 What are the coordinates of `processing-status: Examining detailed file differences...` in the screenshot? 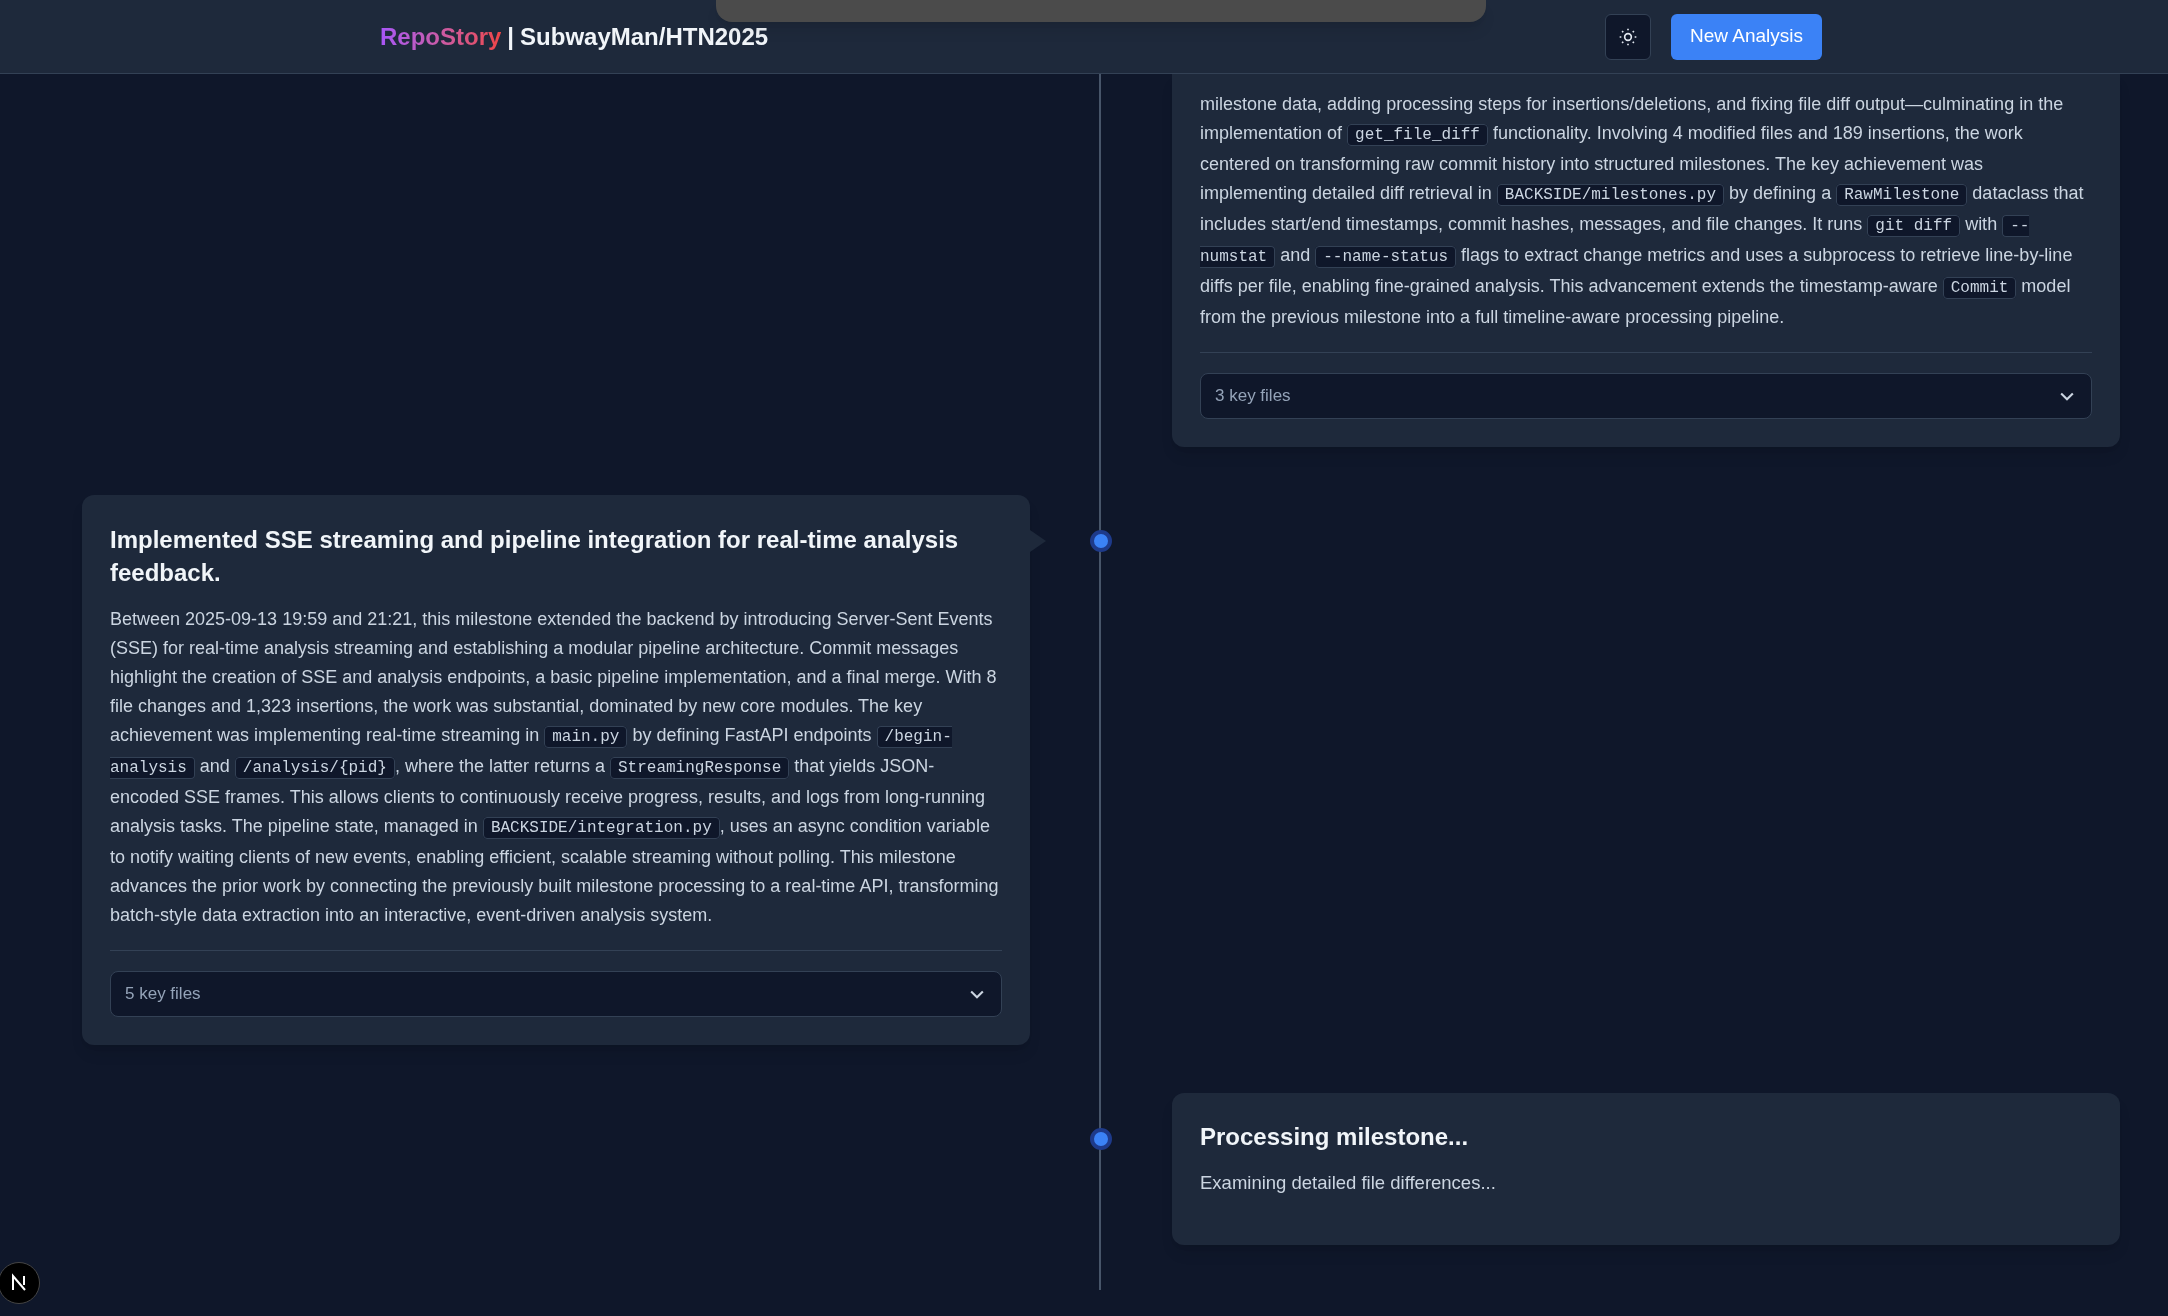 It's located at (1348, 1183).